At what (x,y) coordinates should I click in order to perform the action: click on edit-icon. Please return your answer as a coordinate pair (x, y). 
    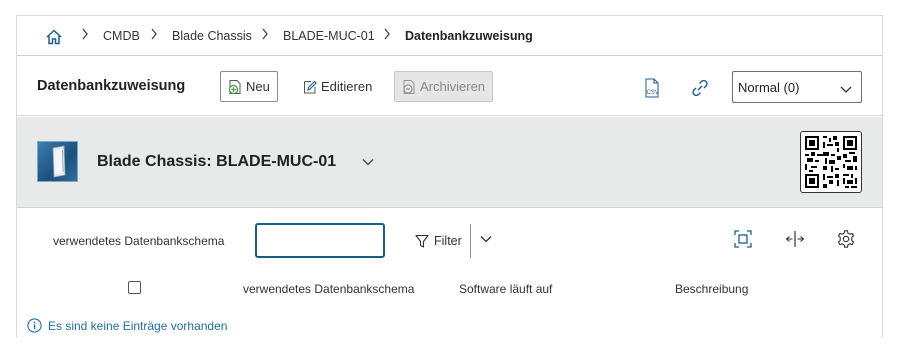
    Looking at the image, I should click on (310, 87).